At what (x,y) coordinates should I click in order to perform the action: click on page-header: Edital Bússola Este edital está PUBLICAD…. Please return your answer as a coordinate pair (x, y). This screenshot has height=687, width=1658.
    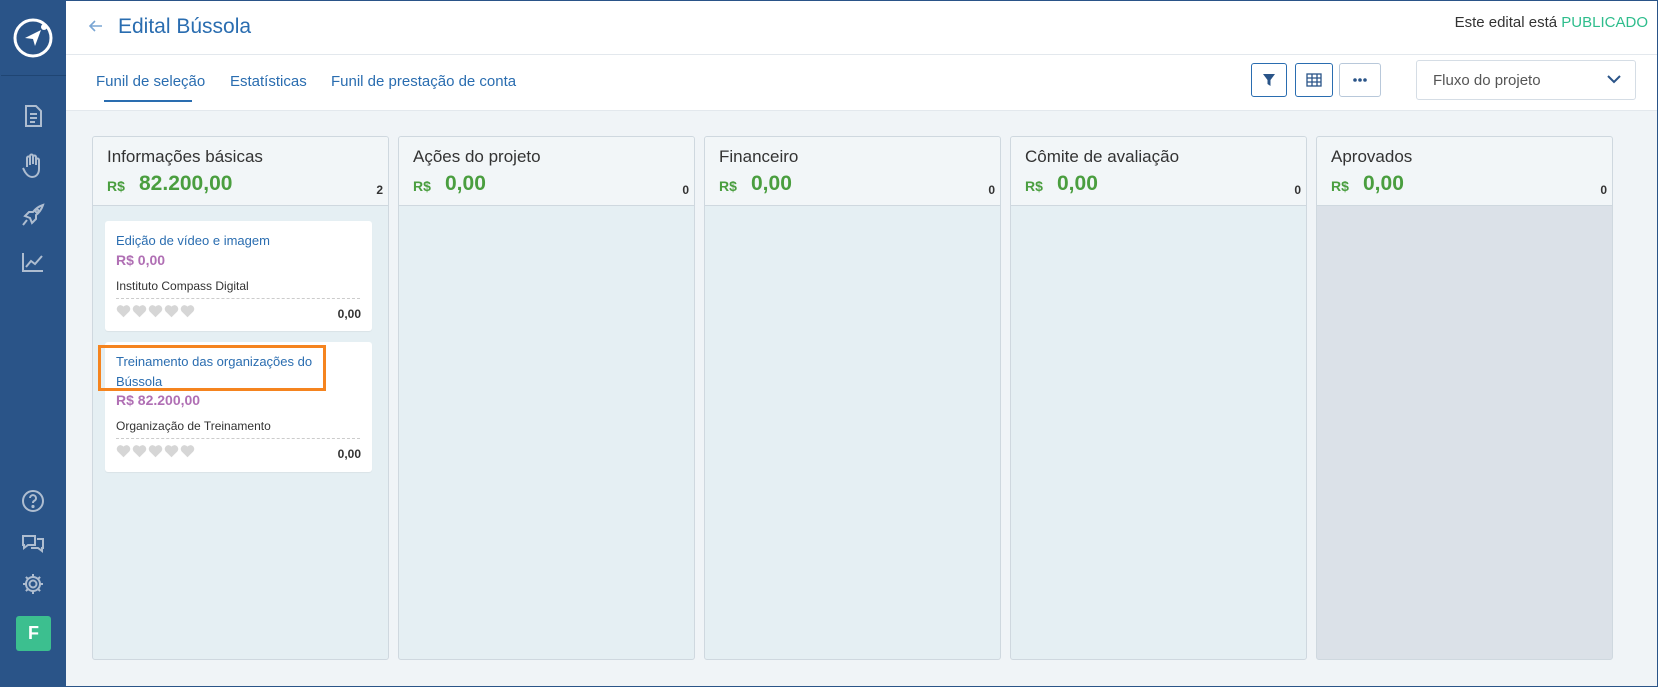
    Looking at the image, I should click on (862, 27).